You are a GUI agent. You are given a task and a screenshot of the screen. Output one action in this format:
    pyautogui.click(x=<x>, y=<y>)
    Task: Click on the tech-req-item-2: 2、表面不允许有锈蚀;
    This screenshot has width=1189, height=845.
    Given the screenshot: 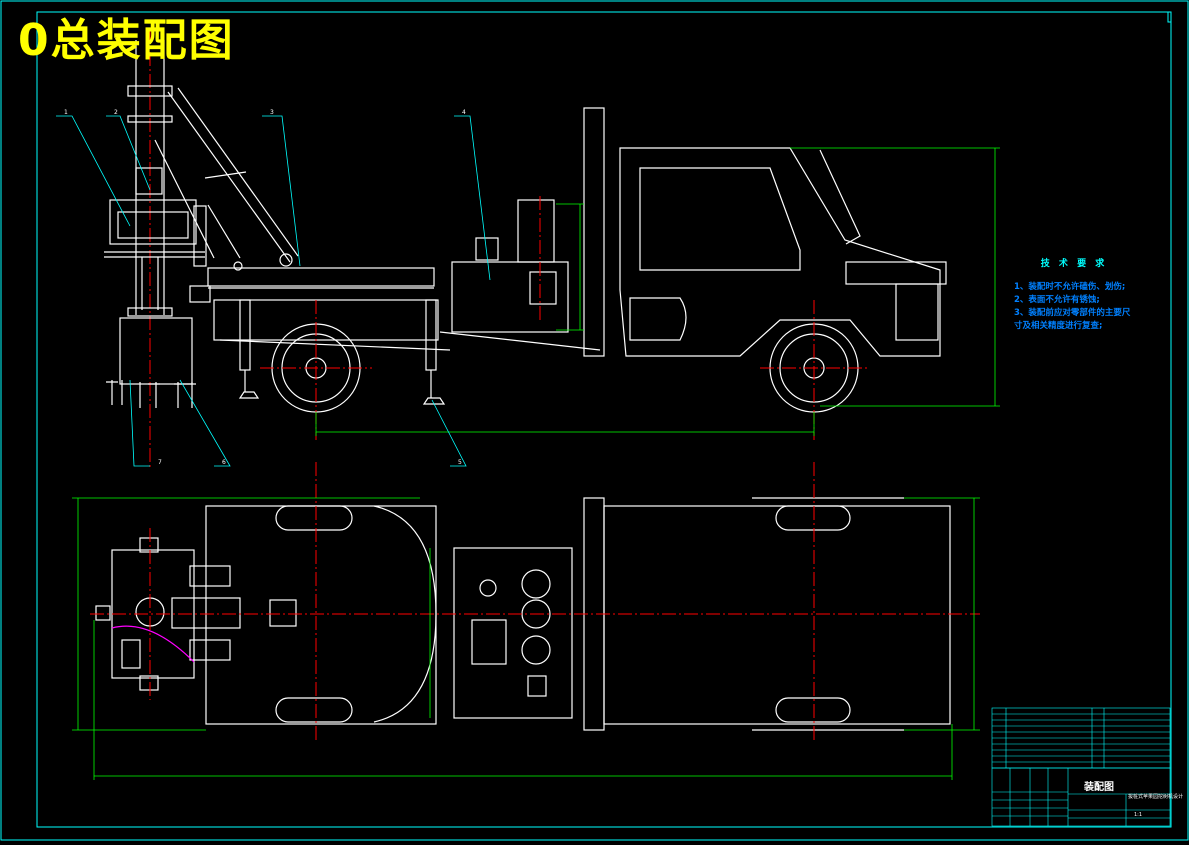 What is the action you would take?
    pyautogui.click(x=1057, y=300)
    